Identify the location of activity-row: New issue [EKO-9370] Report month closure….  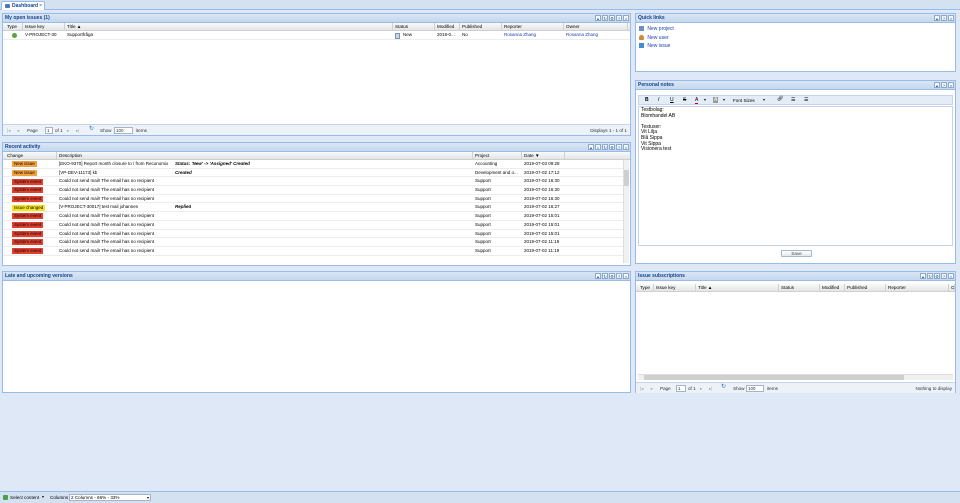
(313, 164).